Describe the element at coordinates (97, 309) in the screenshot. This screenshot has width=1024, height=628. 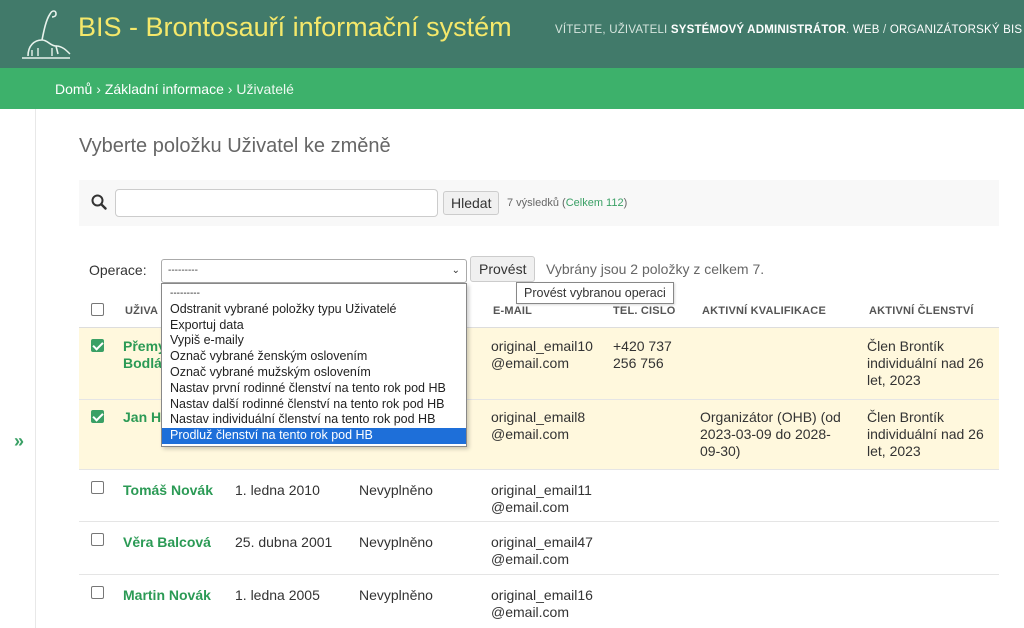
I see `select-all-checkbox` at that location.